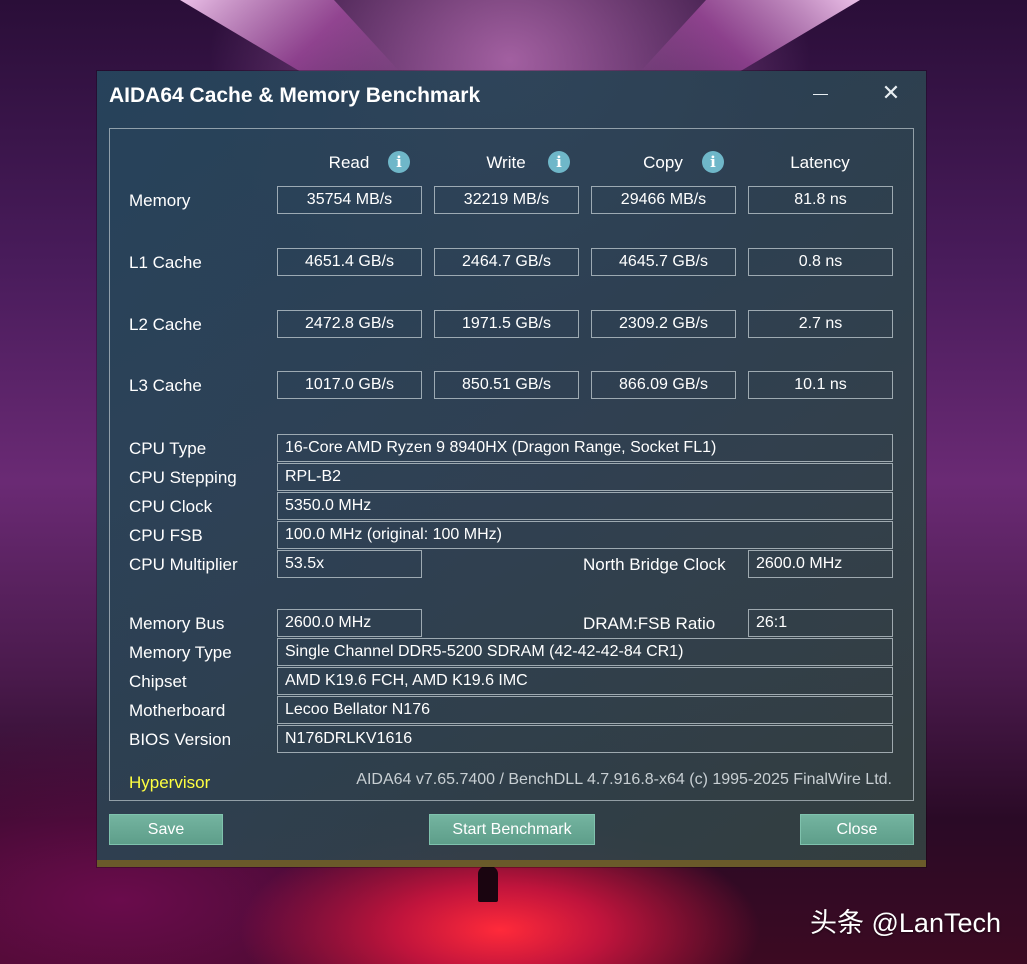 The height and width of the screenshot is (964, 1027). Describe the element at coordinates (506, 385) in the screenshot. I see `l3-write-value: 850.51 GB/s` at that location.